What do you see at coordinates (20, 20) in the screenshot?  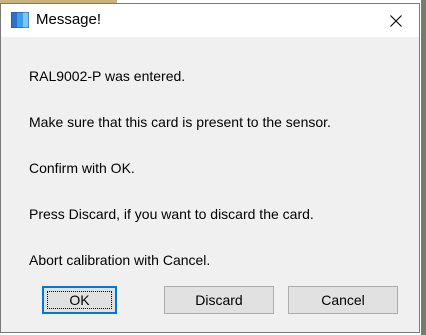 I see `app-icon` at bounding box center [20, 20].